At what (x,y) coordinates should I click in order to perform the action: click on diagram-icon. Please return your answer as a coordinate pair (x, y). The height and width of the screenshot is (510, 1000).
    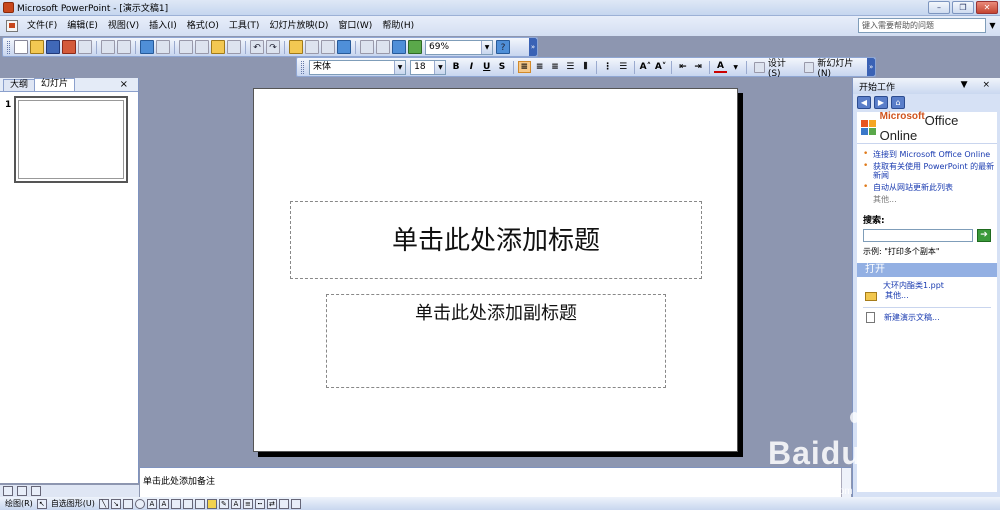
    Looking at the image, I should click on (175, 503).